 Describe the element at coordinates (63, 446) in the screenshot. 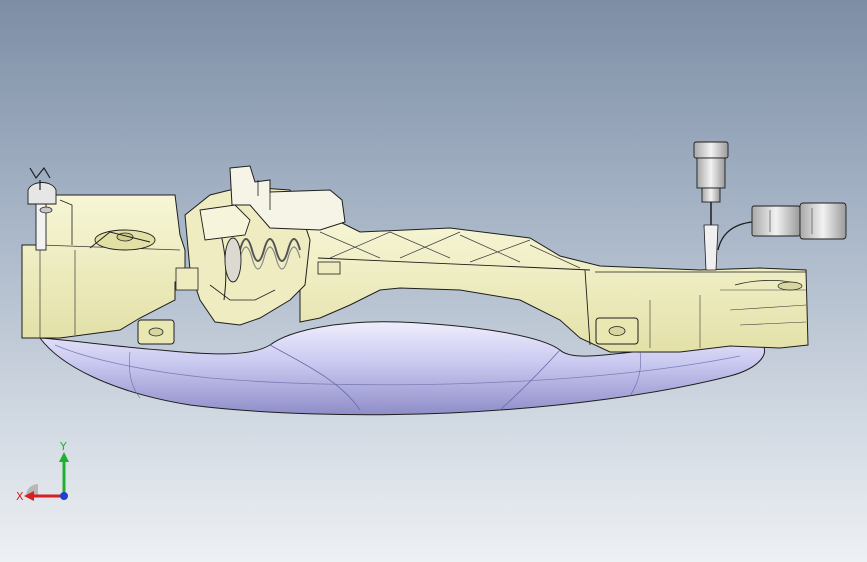

I see `y-axis-label: Y` at that location.